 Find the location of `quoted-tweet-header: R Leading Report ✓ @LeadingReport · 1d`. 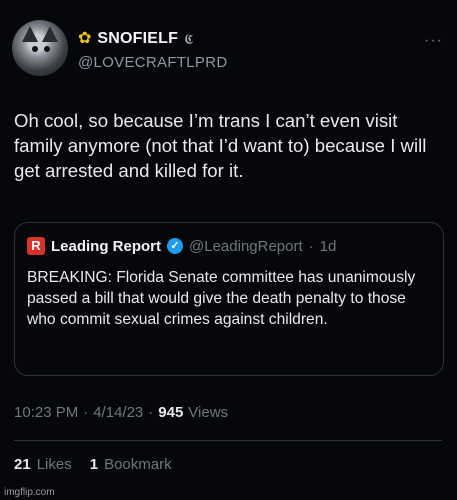

quoted-tweet-header: R Leading Report ✓ @LeadingReport · 1d is located at coordinates (181, 246).